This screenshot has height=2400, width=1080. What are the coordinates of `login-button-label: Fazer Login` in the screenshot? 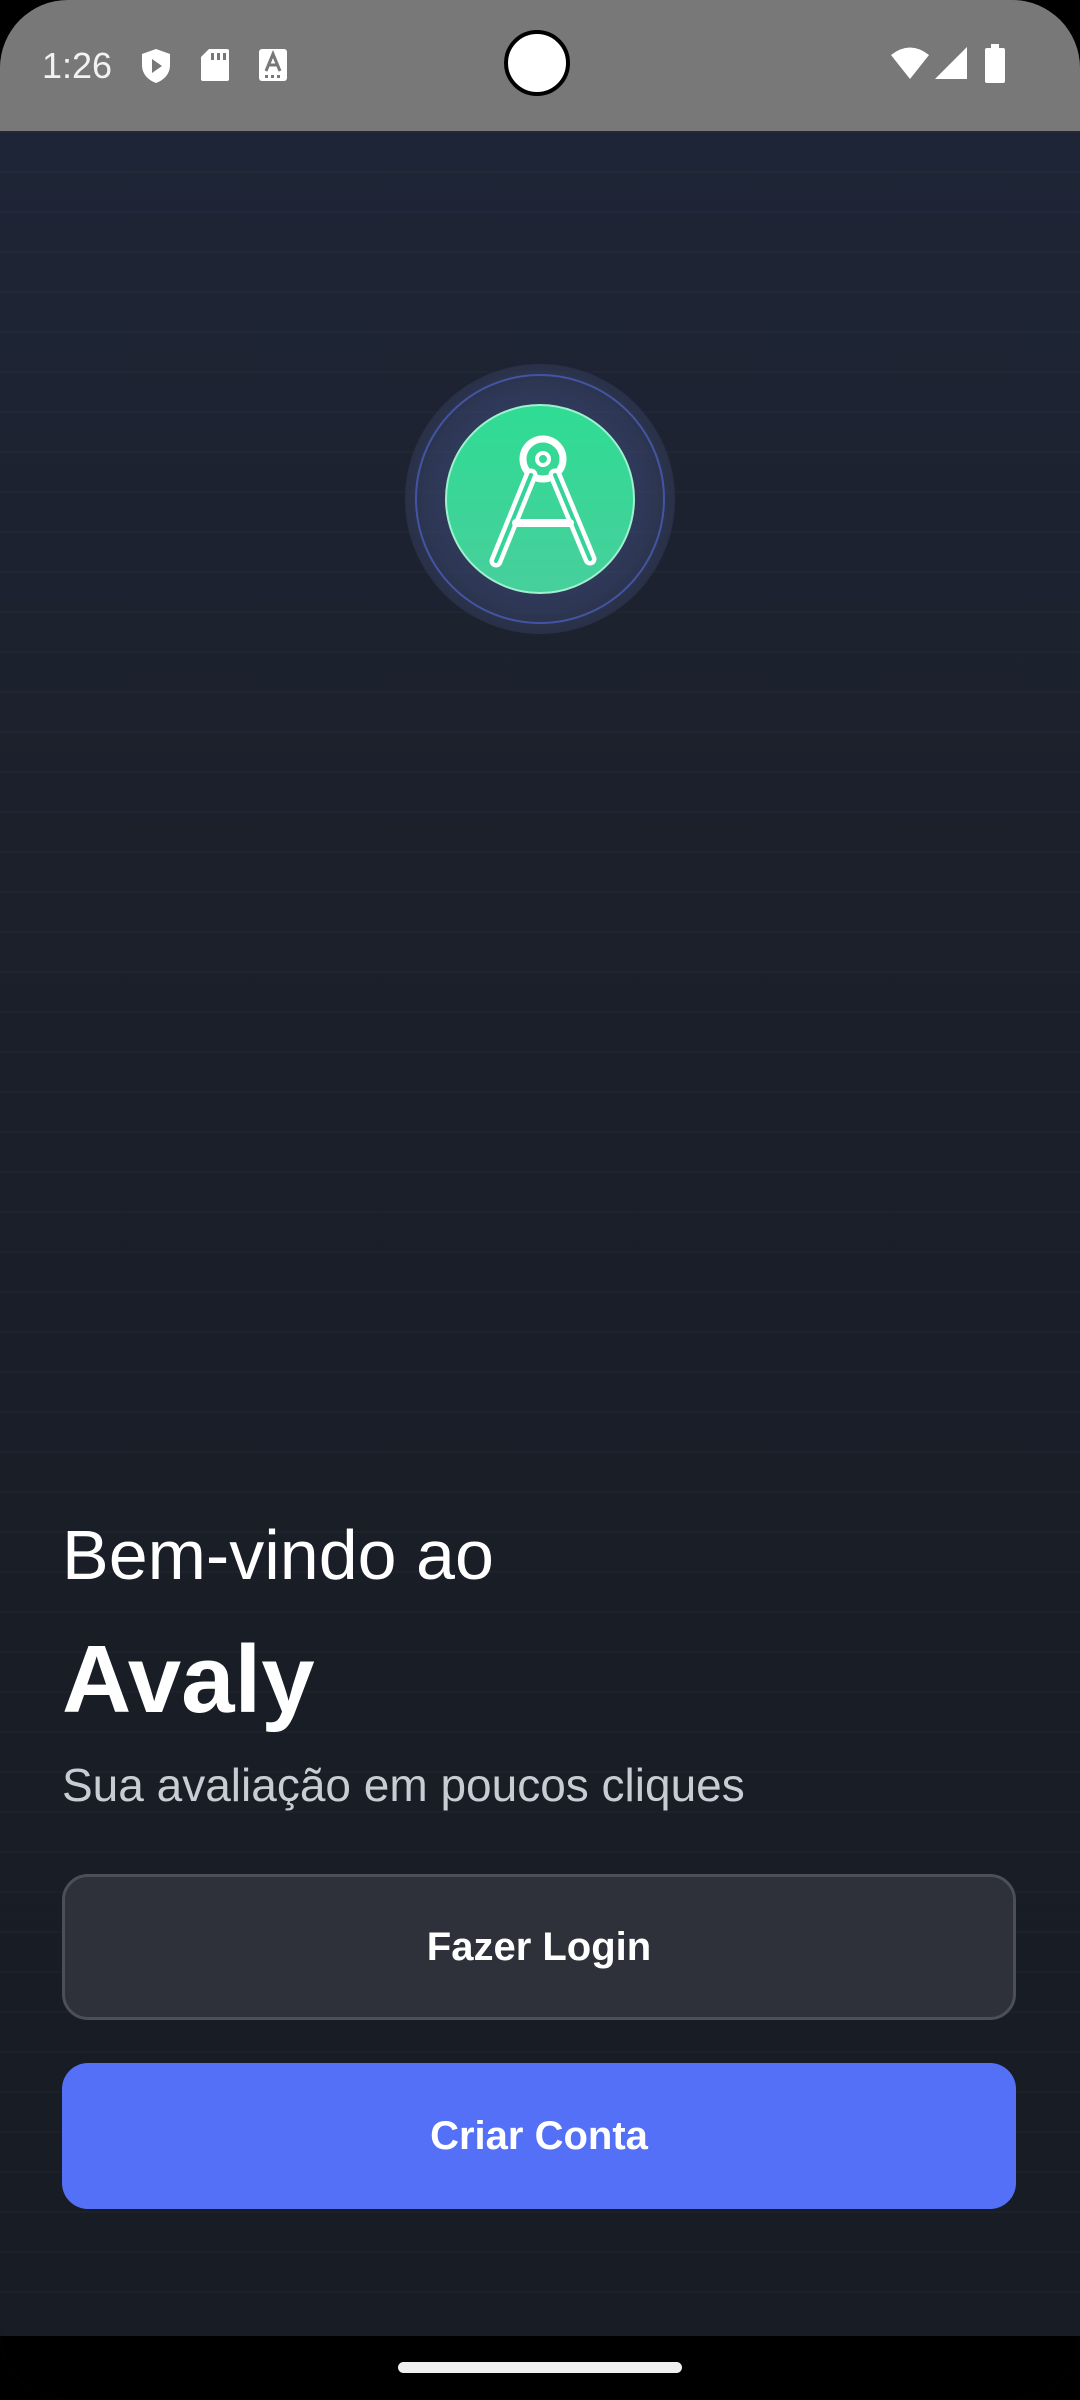 It's located at (539, 1946).